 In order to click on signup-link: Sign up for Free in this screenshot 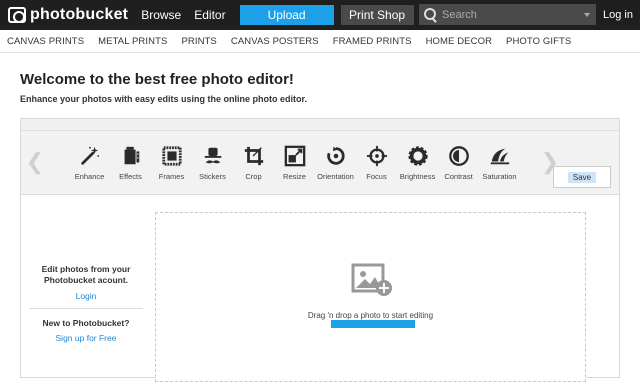, I will do `click(86, 338)`.